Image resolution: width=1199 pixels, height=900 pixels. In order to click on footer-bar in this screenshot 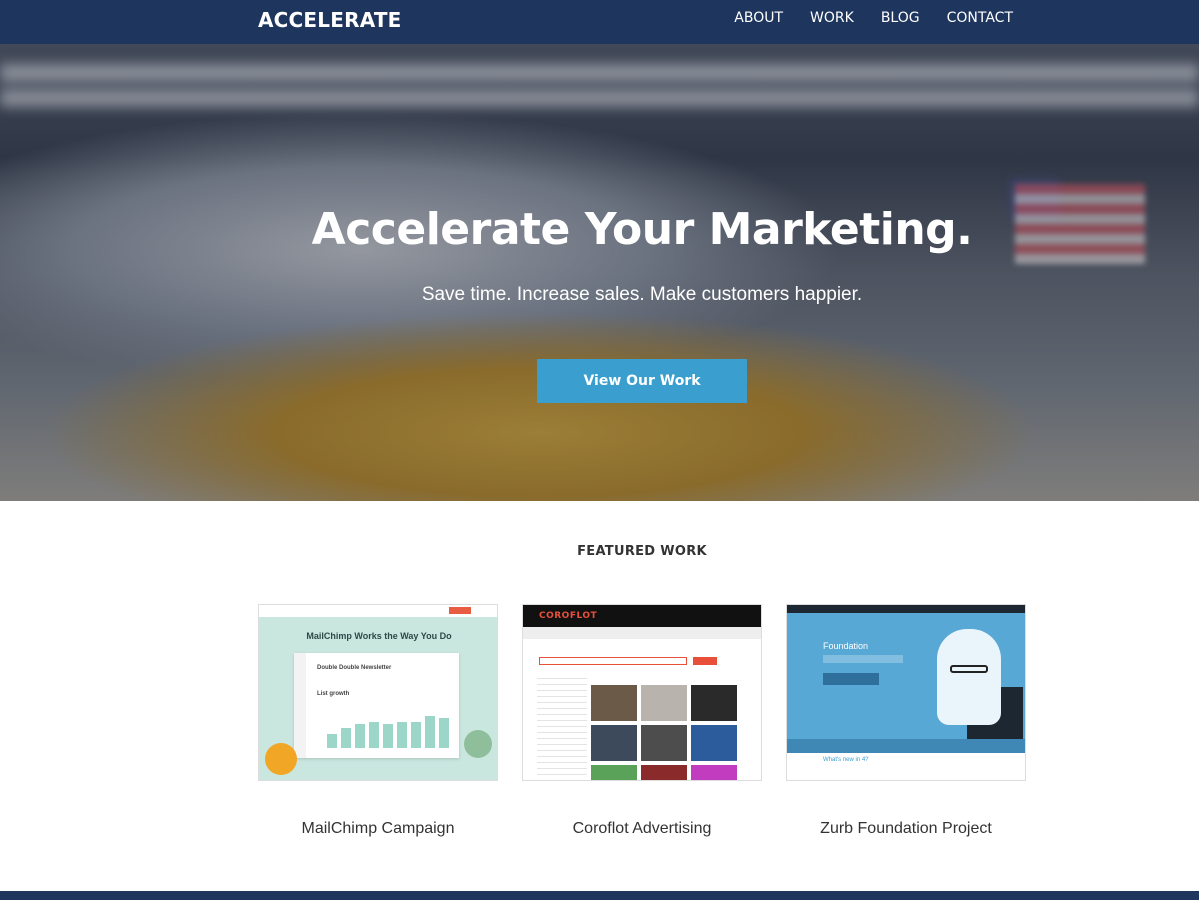, I will do `click(599, 895)`.